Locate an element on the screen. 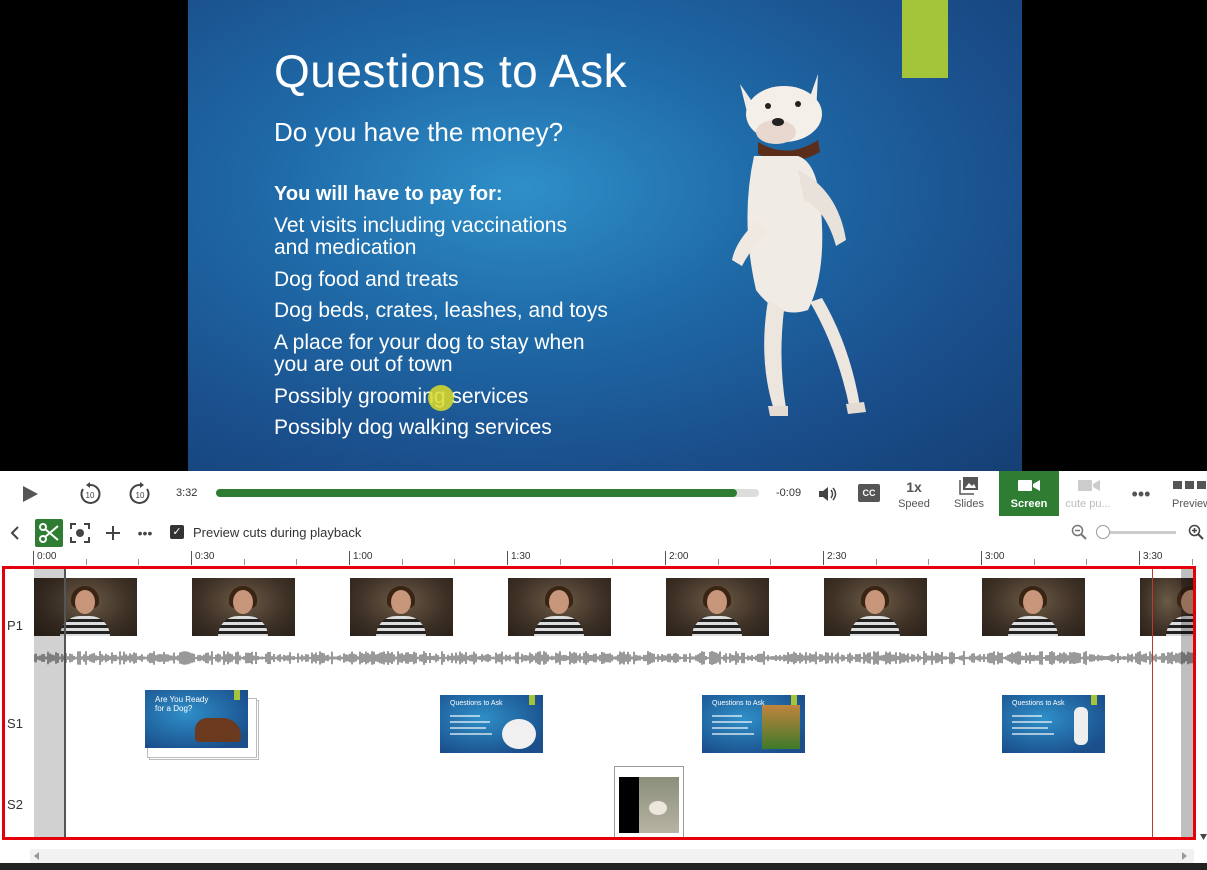  play-icon is located at coordinates (30, 494).